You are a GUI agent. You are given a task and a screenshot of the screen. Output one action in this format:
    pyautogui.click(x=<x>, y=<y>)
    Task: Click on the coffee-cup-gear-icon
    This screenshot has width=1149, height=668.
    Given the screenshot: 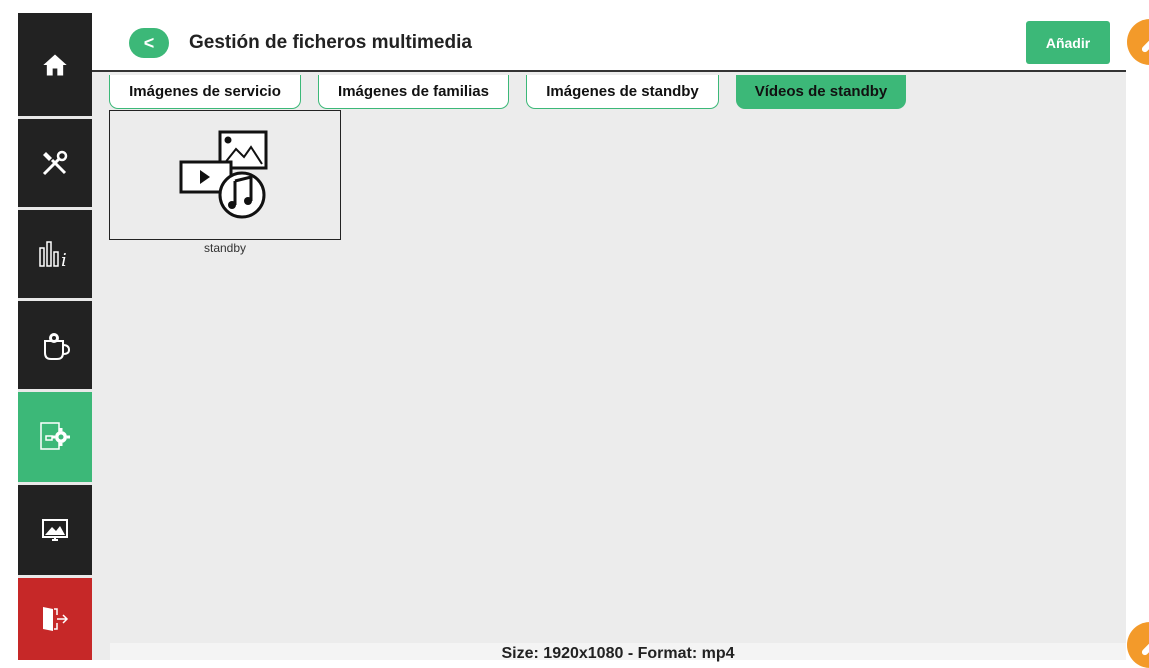 What is the action you would take?
    pyautogui.click(x=57, y=346)
    